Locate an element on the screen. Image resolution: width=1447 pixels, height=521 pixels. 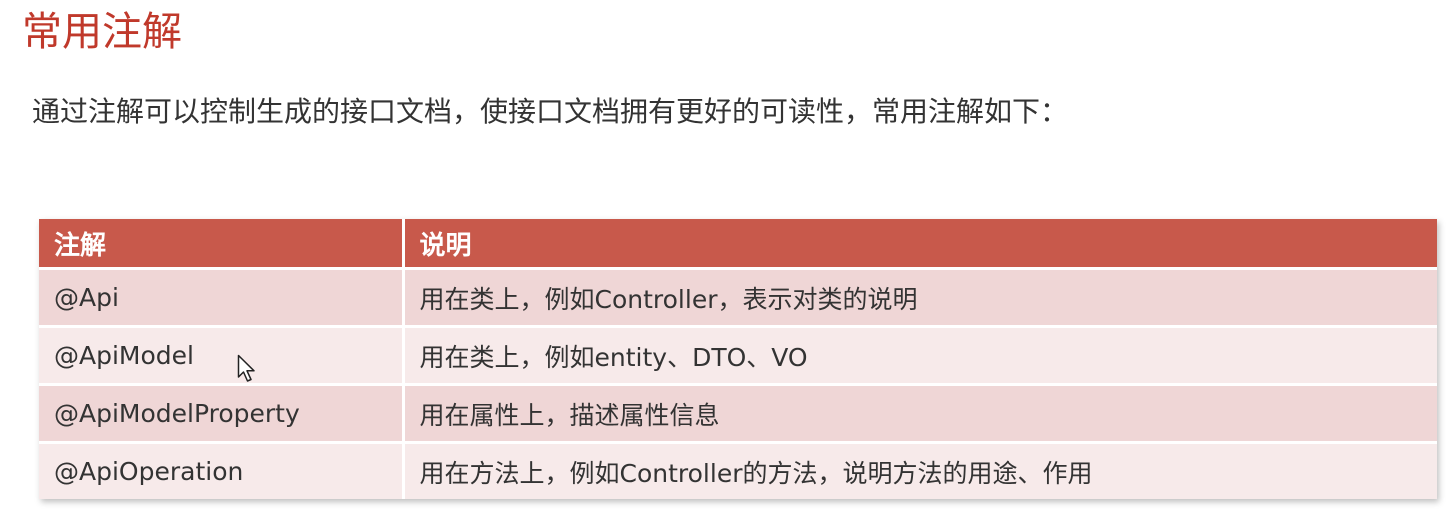
table-header-row: 注解 说明 is located at coordinates (738, 244).